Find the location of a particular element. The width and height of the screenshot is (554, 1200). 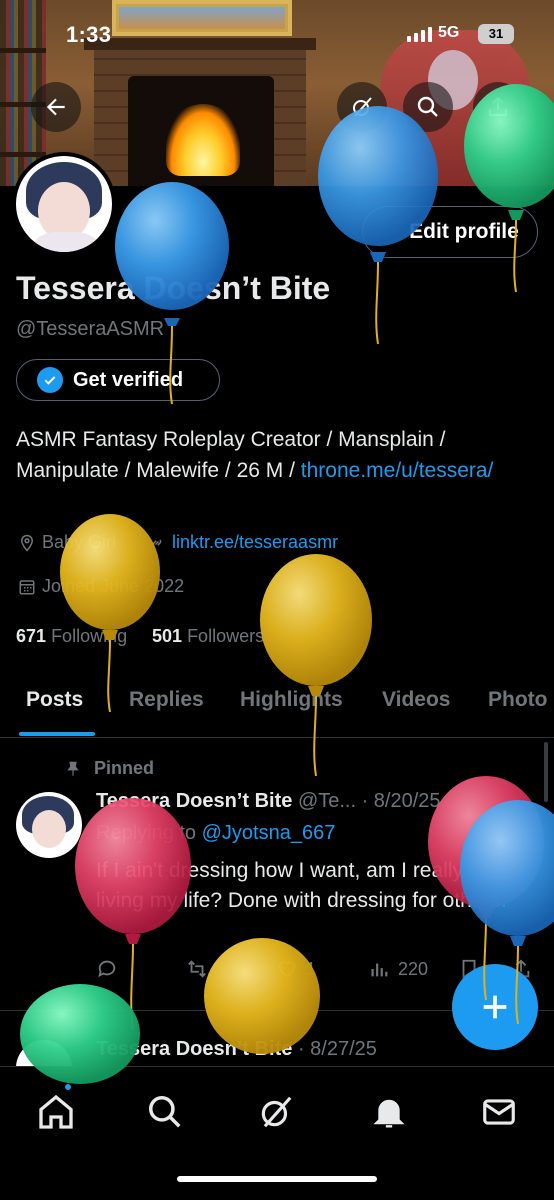

edit-profile-button: Edit profile is located at coordinates (450, 232).